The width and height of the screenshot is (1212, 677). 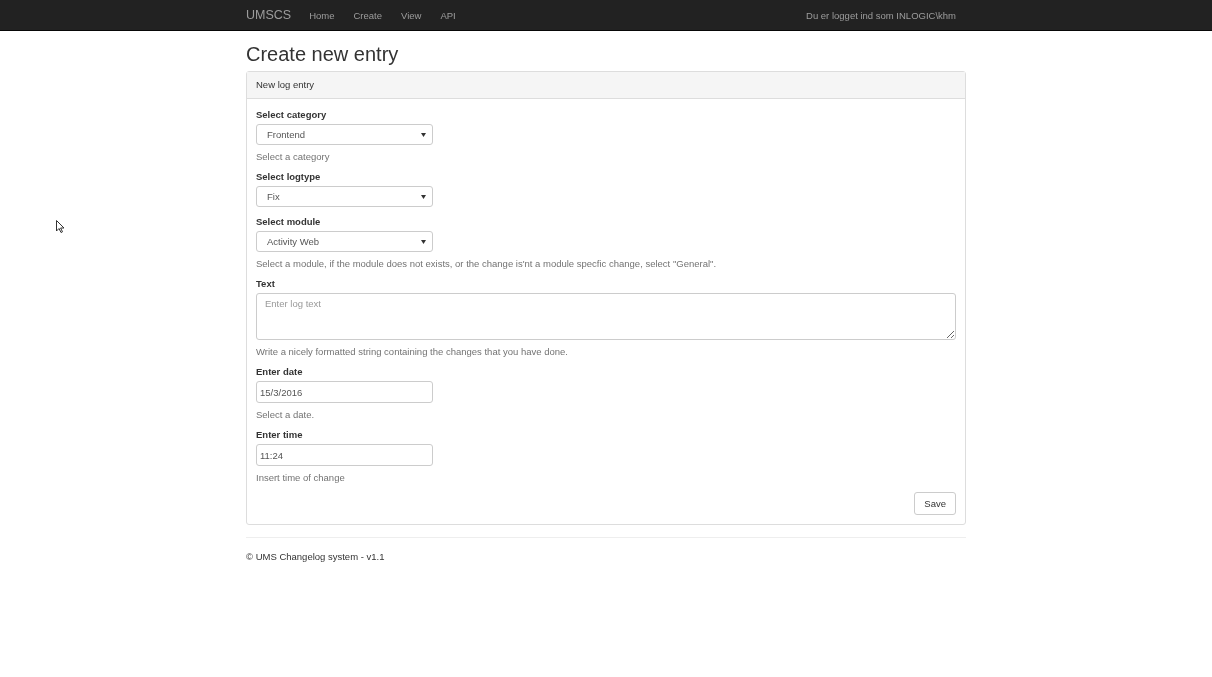 I want to click on text-area: Enter log text, so click(x=606, y=316).